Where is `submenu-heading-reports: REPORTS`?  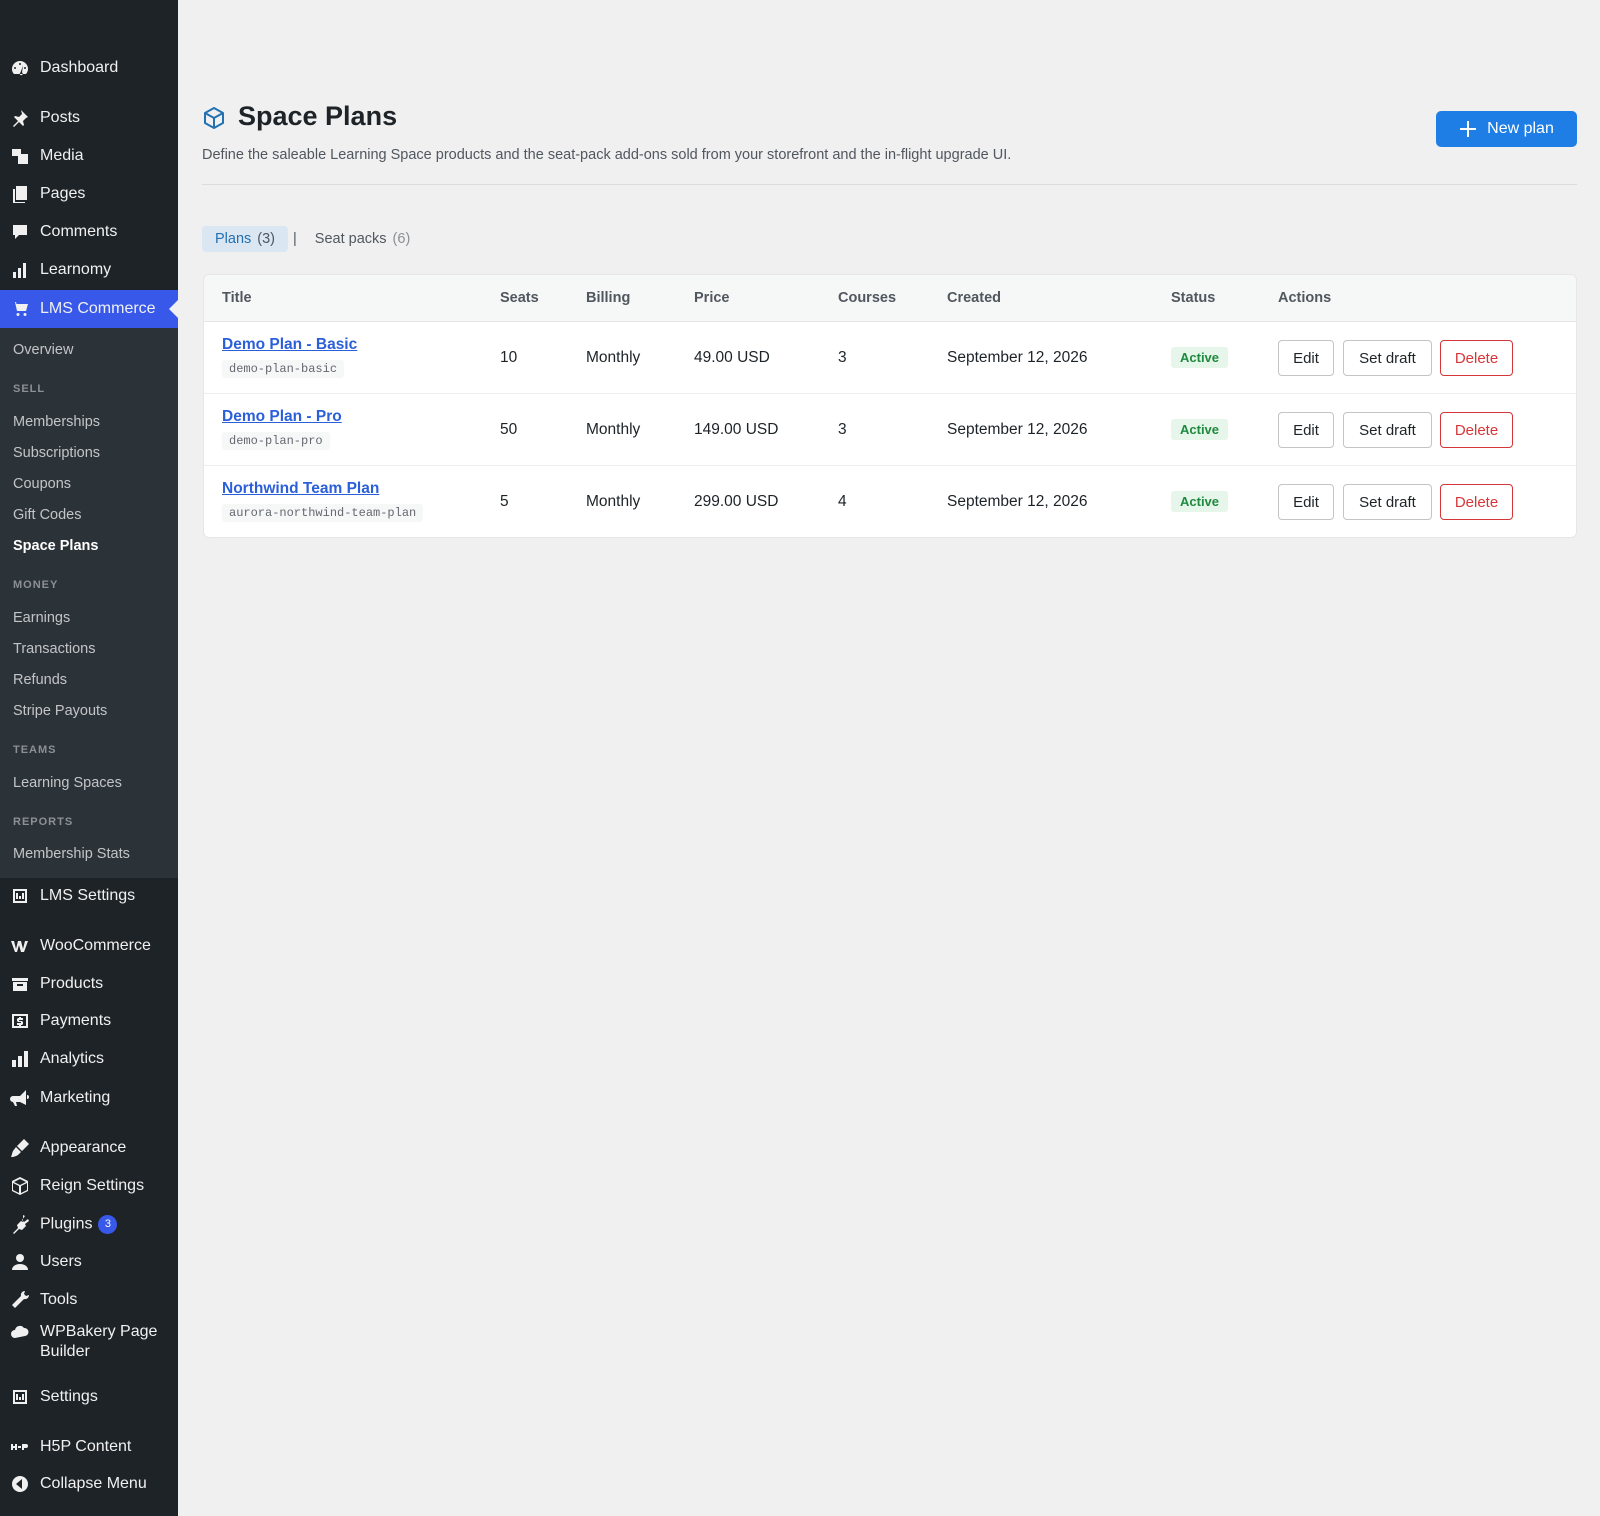
submenu-heading-reports: REPORTS is located at coordinates (43, 822).